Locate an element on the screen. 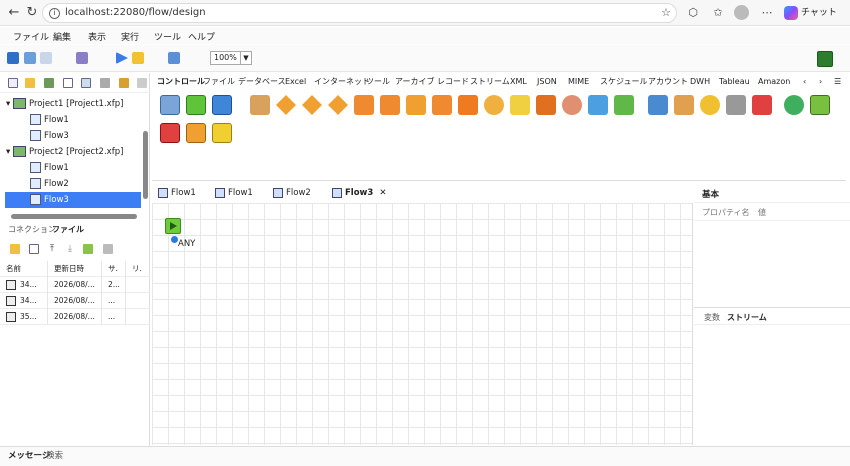 This screenshot has height=466, width=850. col-r: リ. is located at coordinates (137, 269).